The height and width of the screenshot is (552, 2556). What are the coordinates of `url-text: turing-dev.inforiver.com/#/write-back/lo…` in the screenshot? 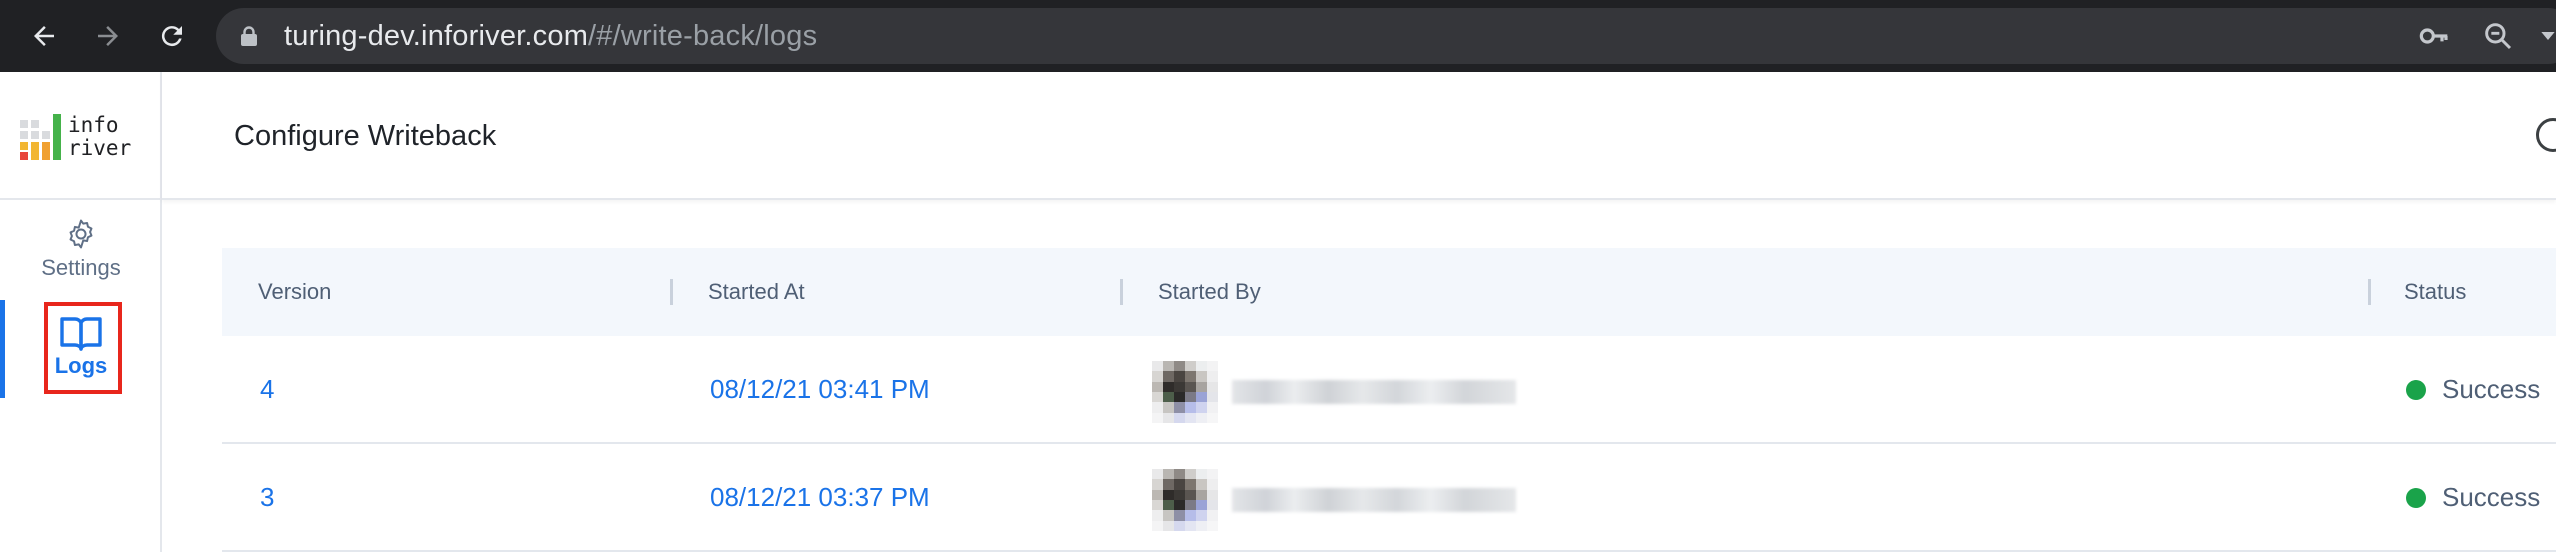 It's located at (551, 36).